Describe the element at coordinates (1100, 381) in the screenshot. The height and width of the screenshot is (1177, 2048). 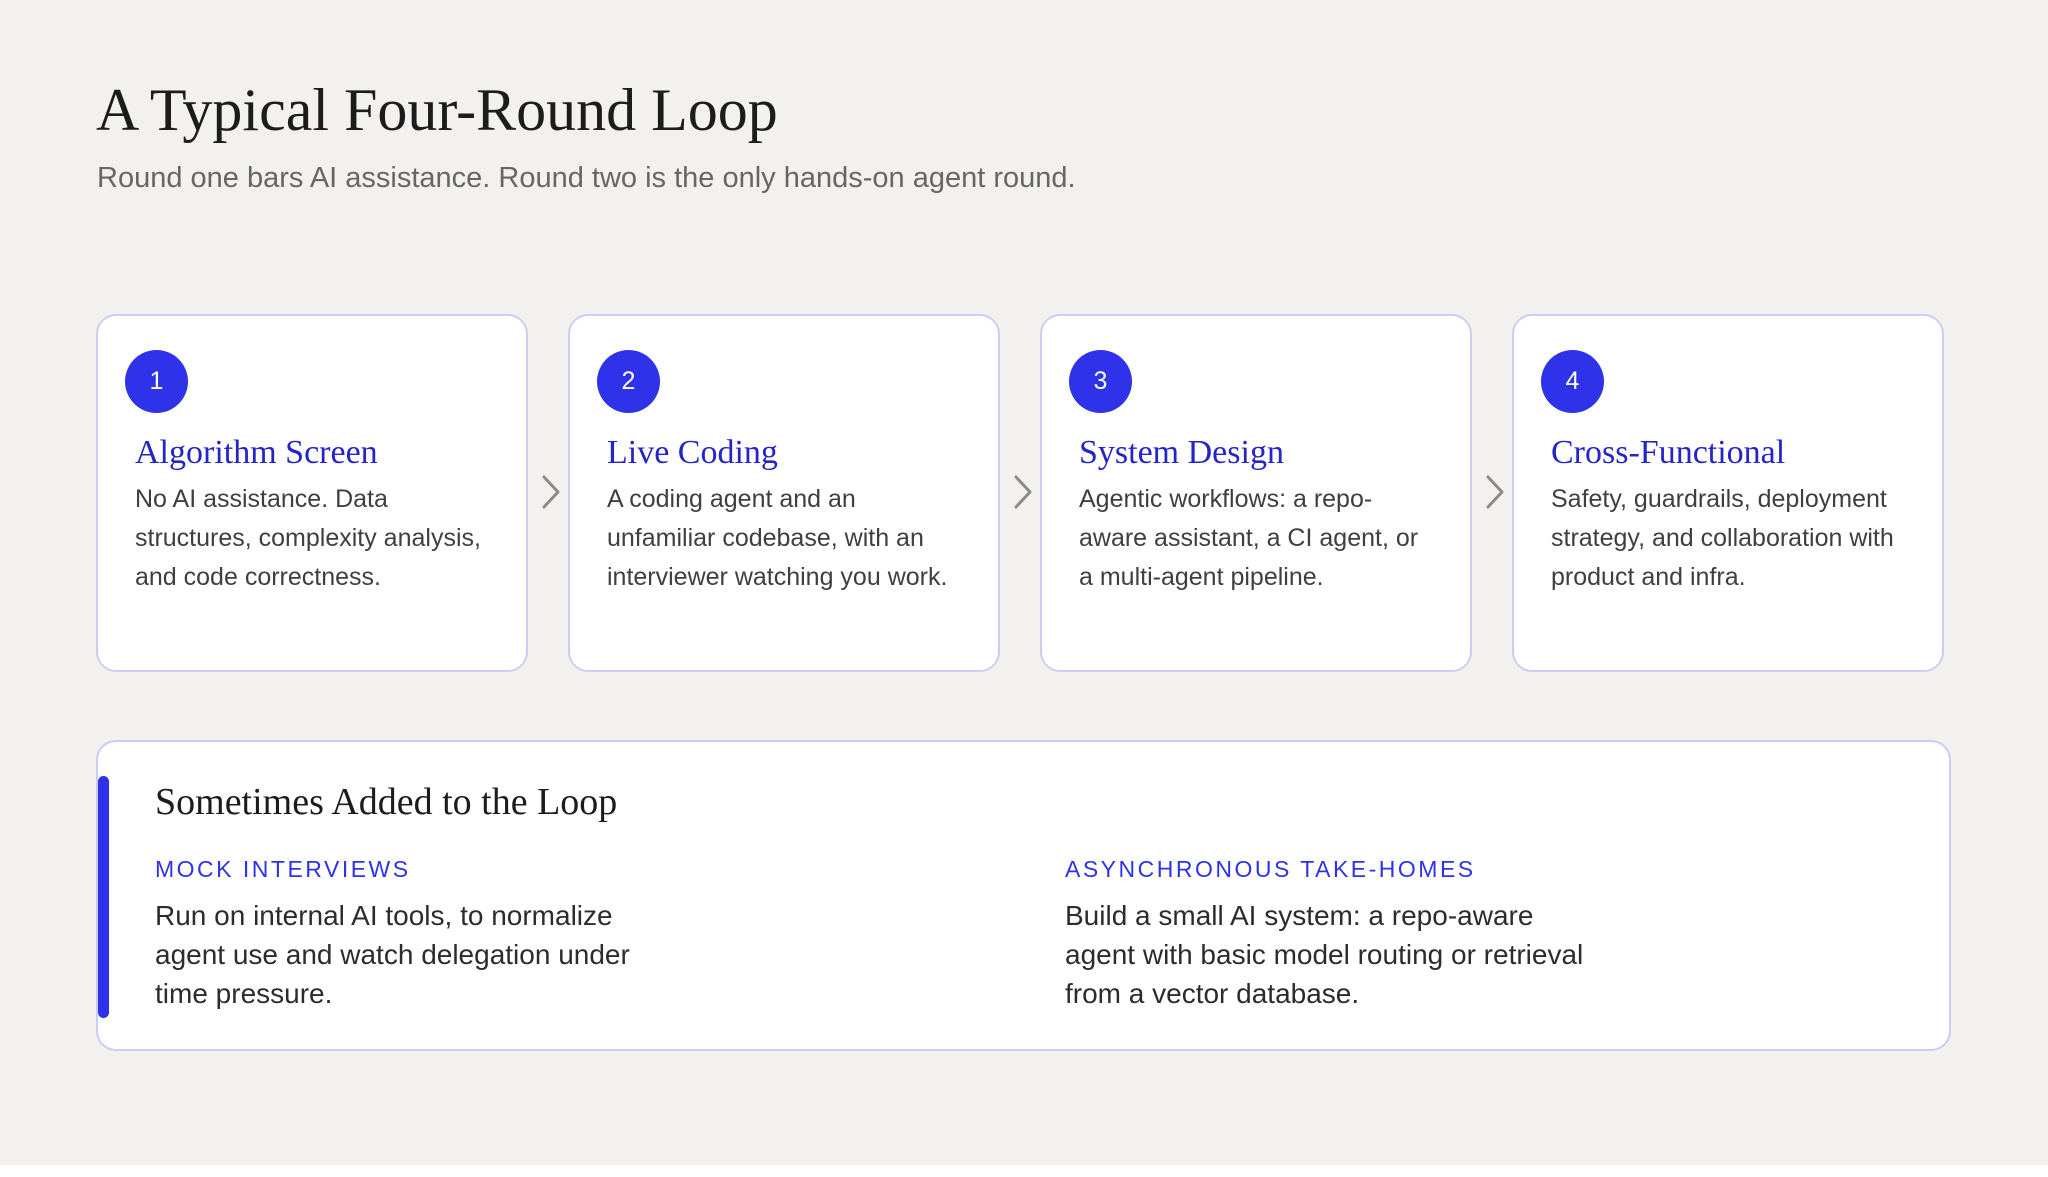
I see `step-badge: 3` at that location.